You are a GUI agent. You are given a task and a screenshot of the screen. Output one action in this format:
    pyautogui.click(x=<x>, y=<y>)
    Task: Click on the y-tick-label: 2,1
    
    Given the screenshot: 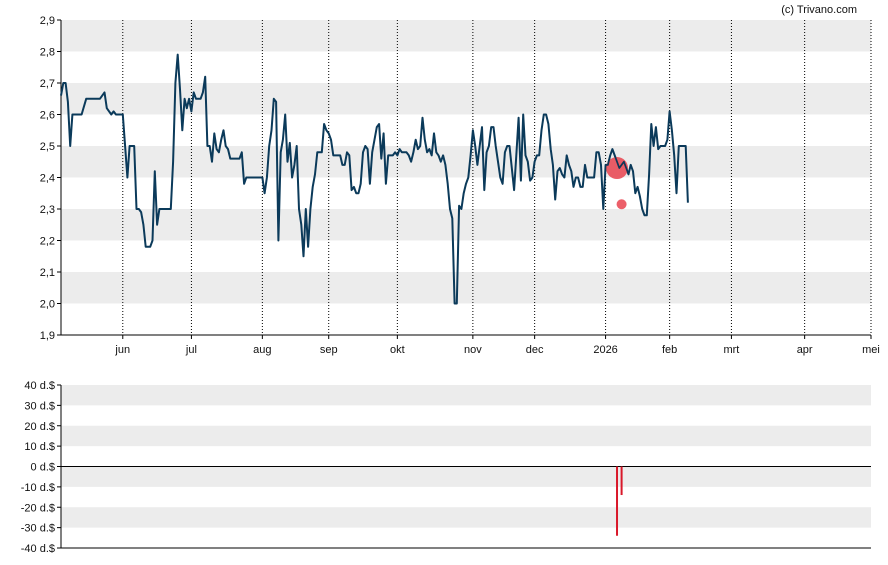 What is the action you would take?
    pyautogui.click(x=47, y=273)
    